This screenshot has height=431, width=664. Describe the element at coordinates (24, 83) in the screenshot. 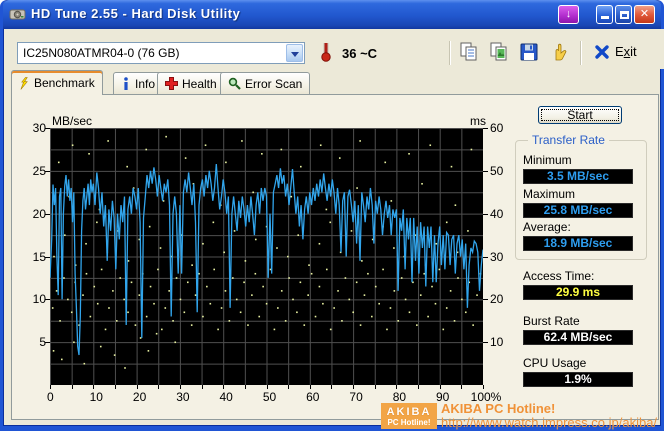

I see `benchmark-icon` at that location.